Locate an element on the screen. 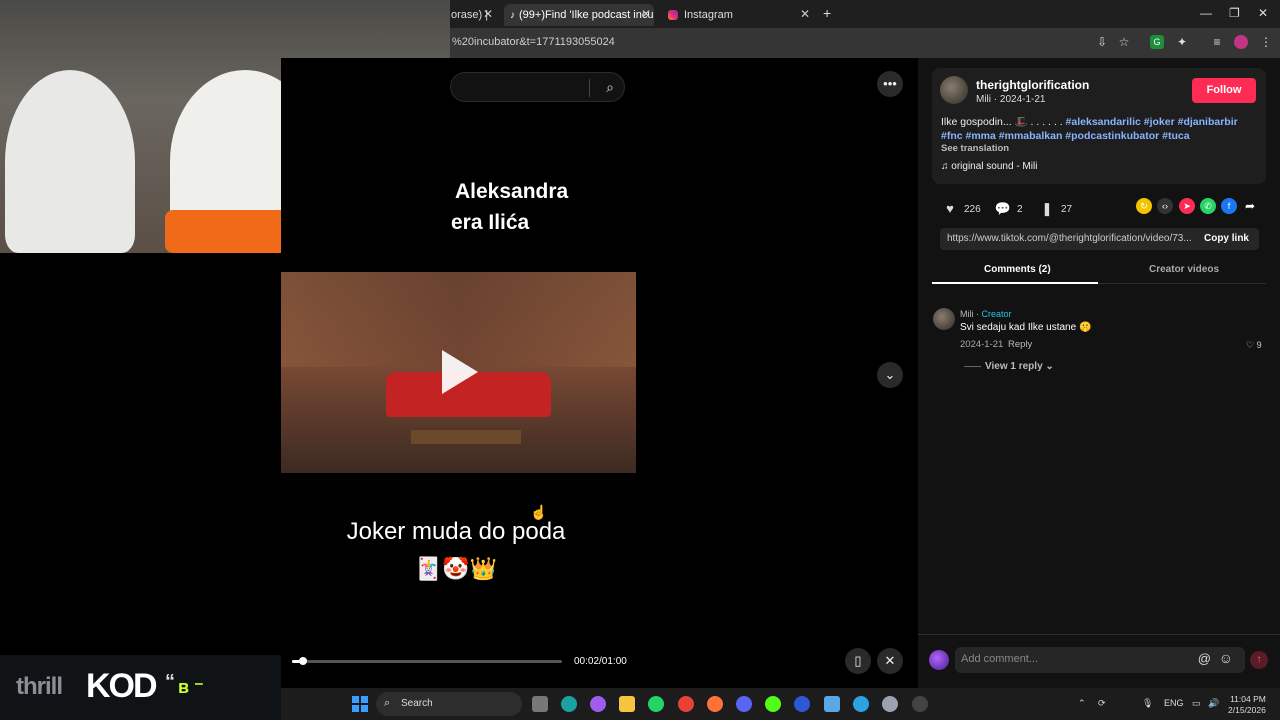  mute-icon: ✕ is located at coordinates (890, 661).